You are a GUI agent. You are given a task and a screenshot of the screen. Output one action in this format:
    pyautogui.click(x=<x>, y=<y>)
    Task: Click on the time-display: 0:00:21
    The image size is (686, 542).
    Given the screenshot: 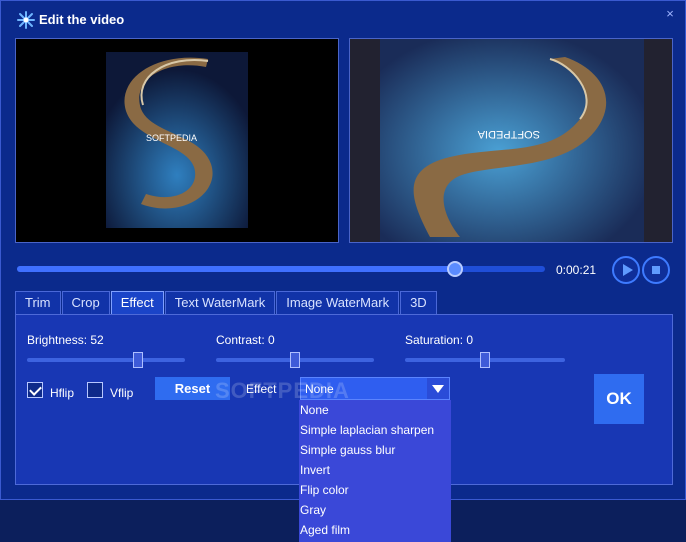 What is the action you would take?
    pyautogui.click(x=576, y=270)
    